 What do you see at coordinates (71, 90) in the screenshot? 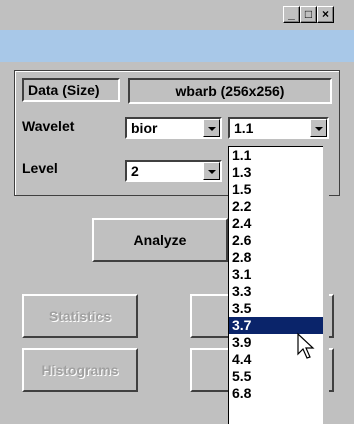
I see `data-size-label: Data (Size)` at bounding box center [71, 90].